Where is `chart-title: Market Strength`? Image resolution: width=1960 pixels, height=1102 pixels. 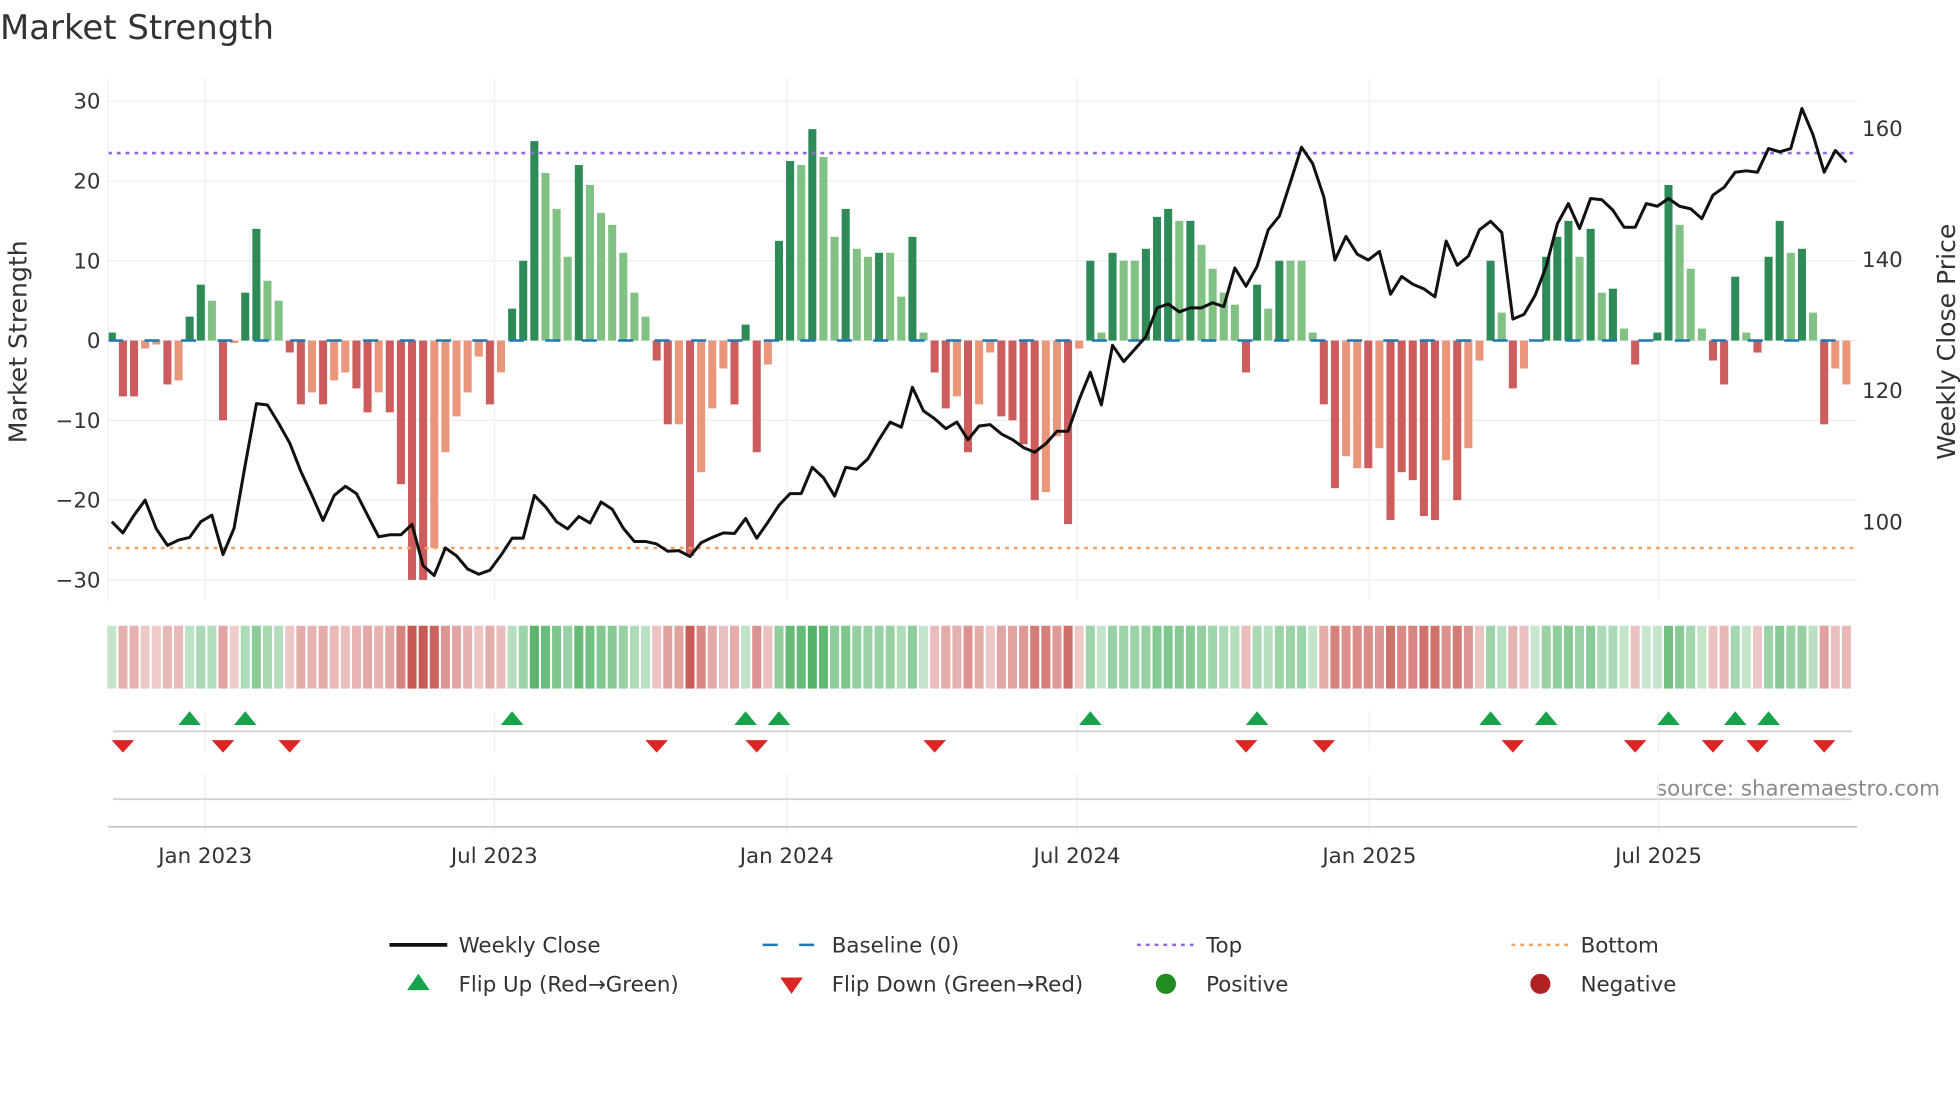 chart-title: Market Strength is located at coordinates (137, 27).